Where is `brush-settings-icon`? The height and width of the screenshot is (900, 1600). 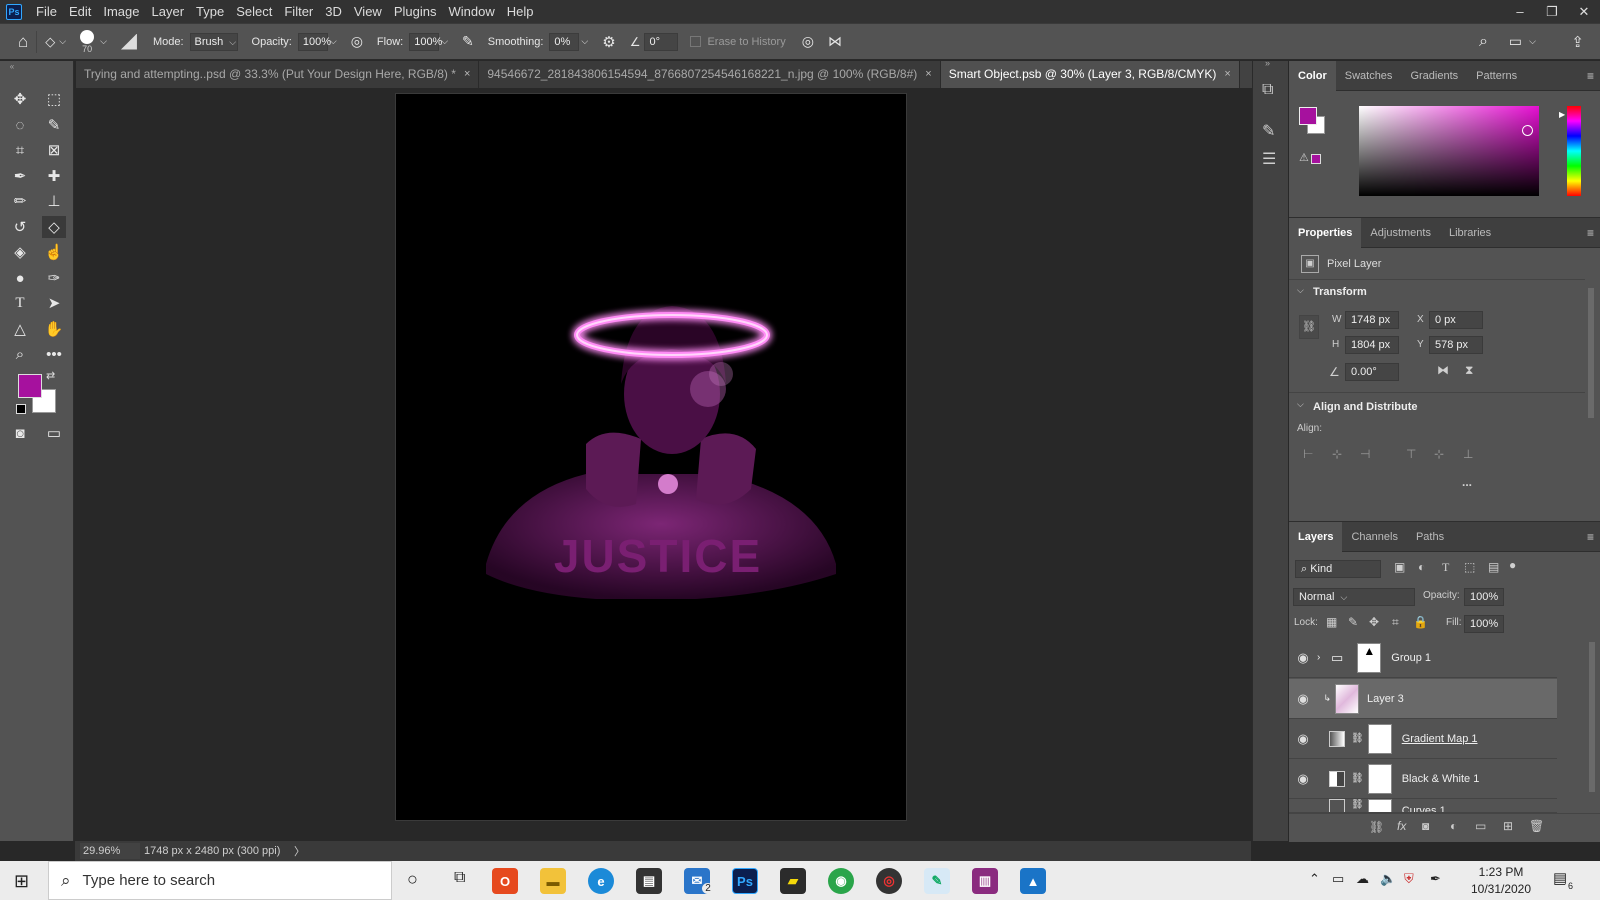 brush-settings-icon is located at coordinates (128, 41).